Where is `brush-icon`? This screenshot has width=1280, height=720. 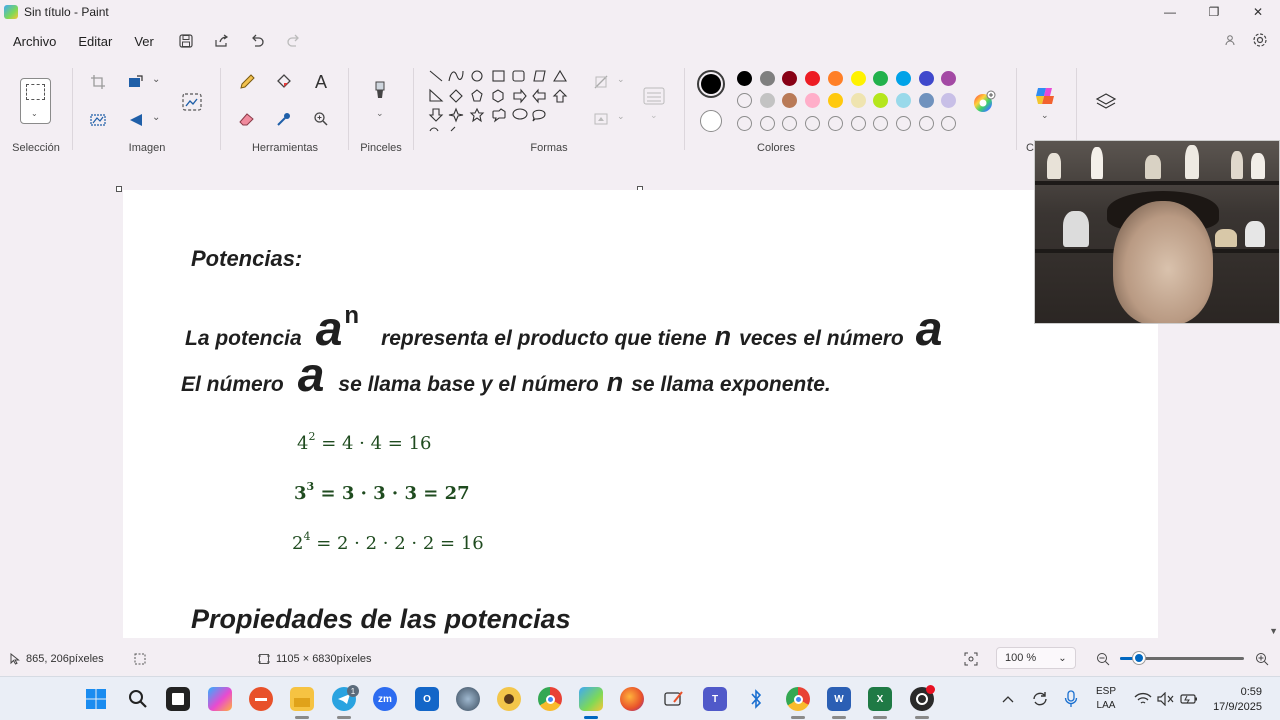
brush-icon is located at coordinates (380, 92).